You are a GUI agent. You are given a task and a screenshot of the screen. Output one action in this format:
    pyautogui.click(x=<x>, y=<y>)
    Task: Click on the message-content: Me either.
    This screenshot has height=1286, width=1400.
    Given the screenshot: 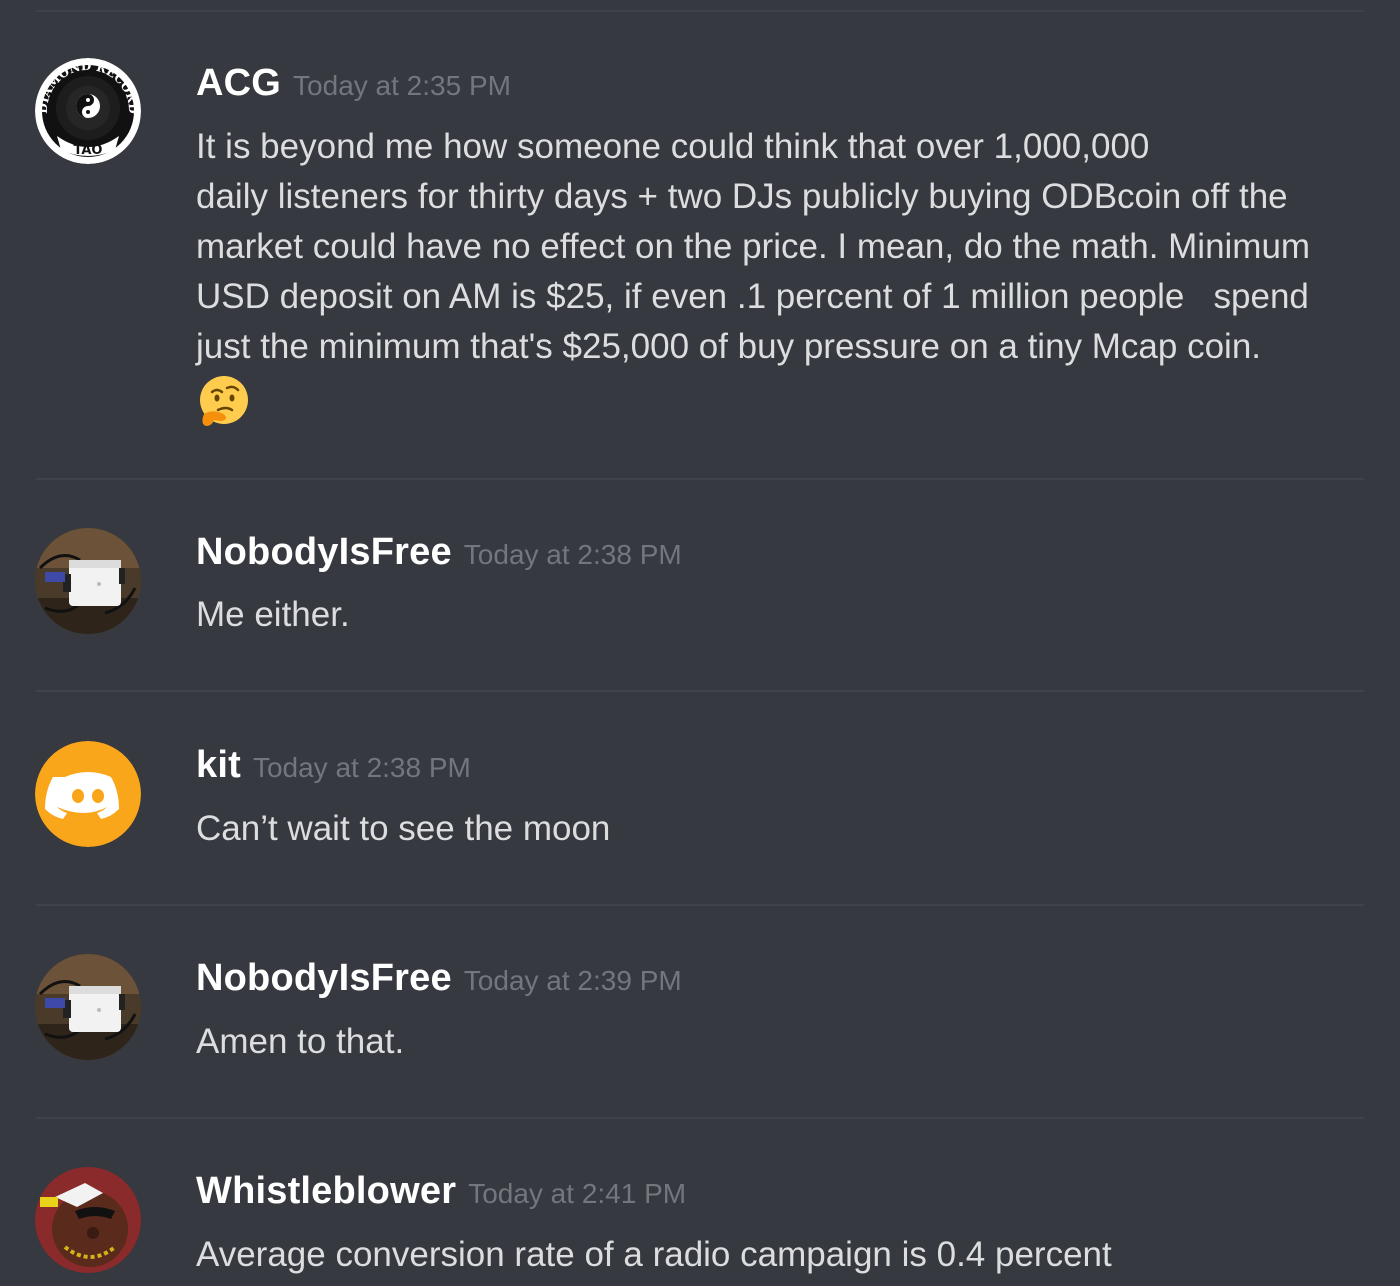 What is the action you would take?
    pyautogui.click(x=786, y=615)
    